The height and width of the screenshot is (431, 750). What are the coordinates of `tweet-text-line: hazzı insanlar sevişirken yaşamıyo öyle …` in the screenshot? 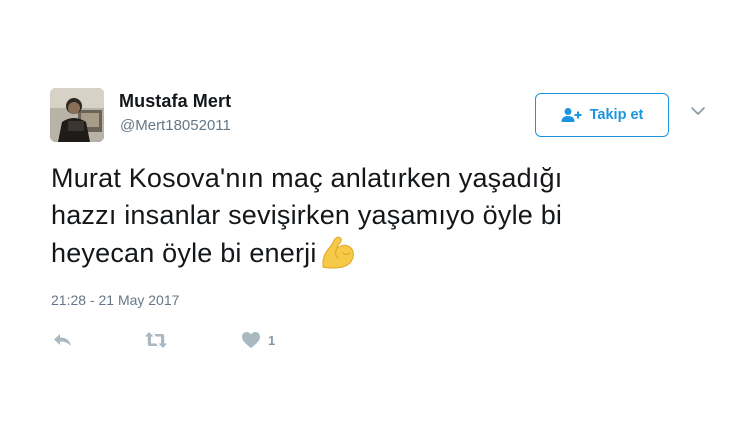 It's located at (307, 215).